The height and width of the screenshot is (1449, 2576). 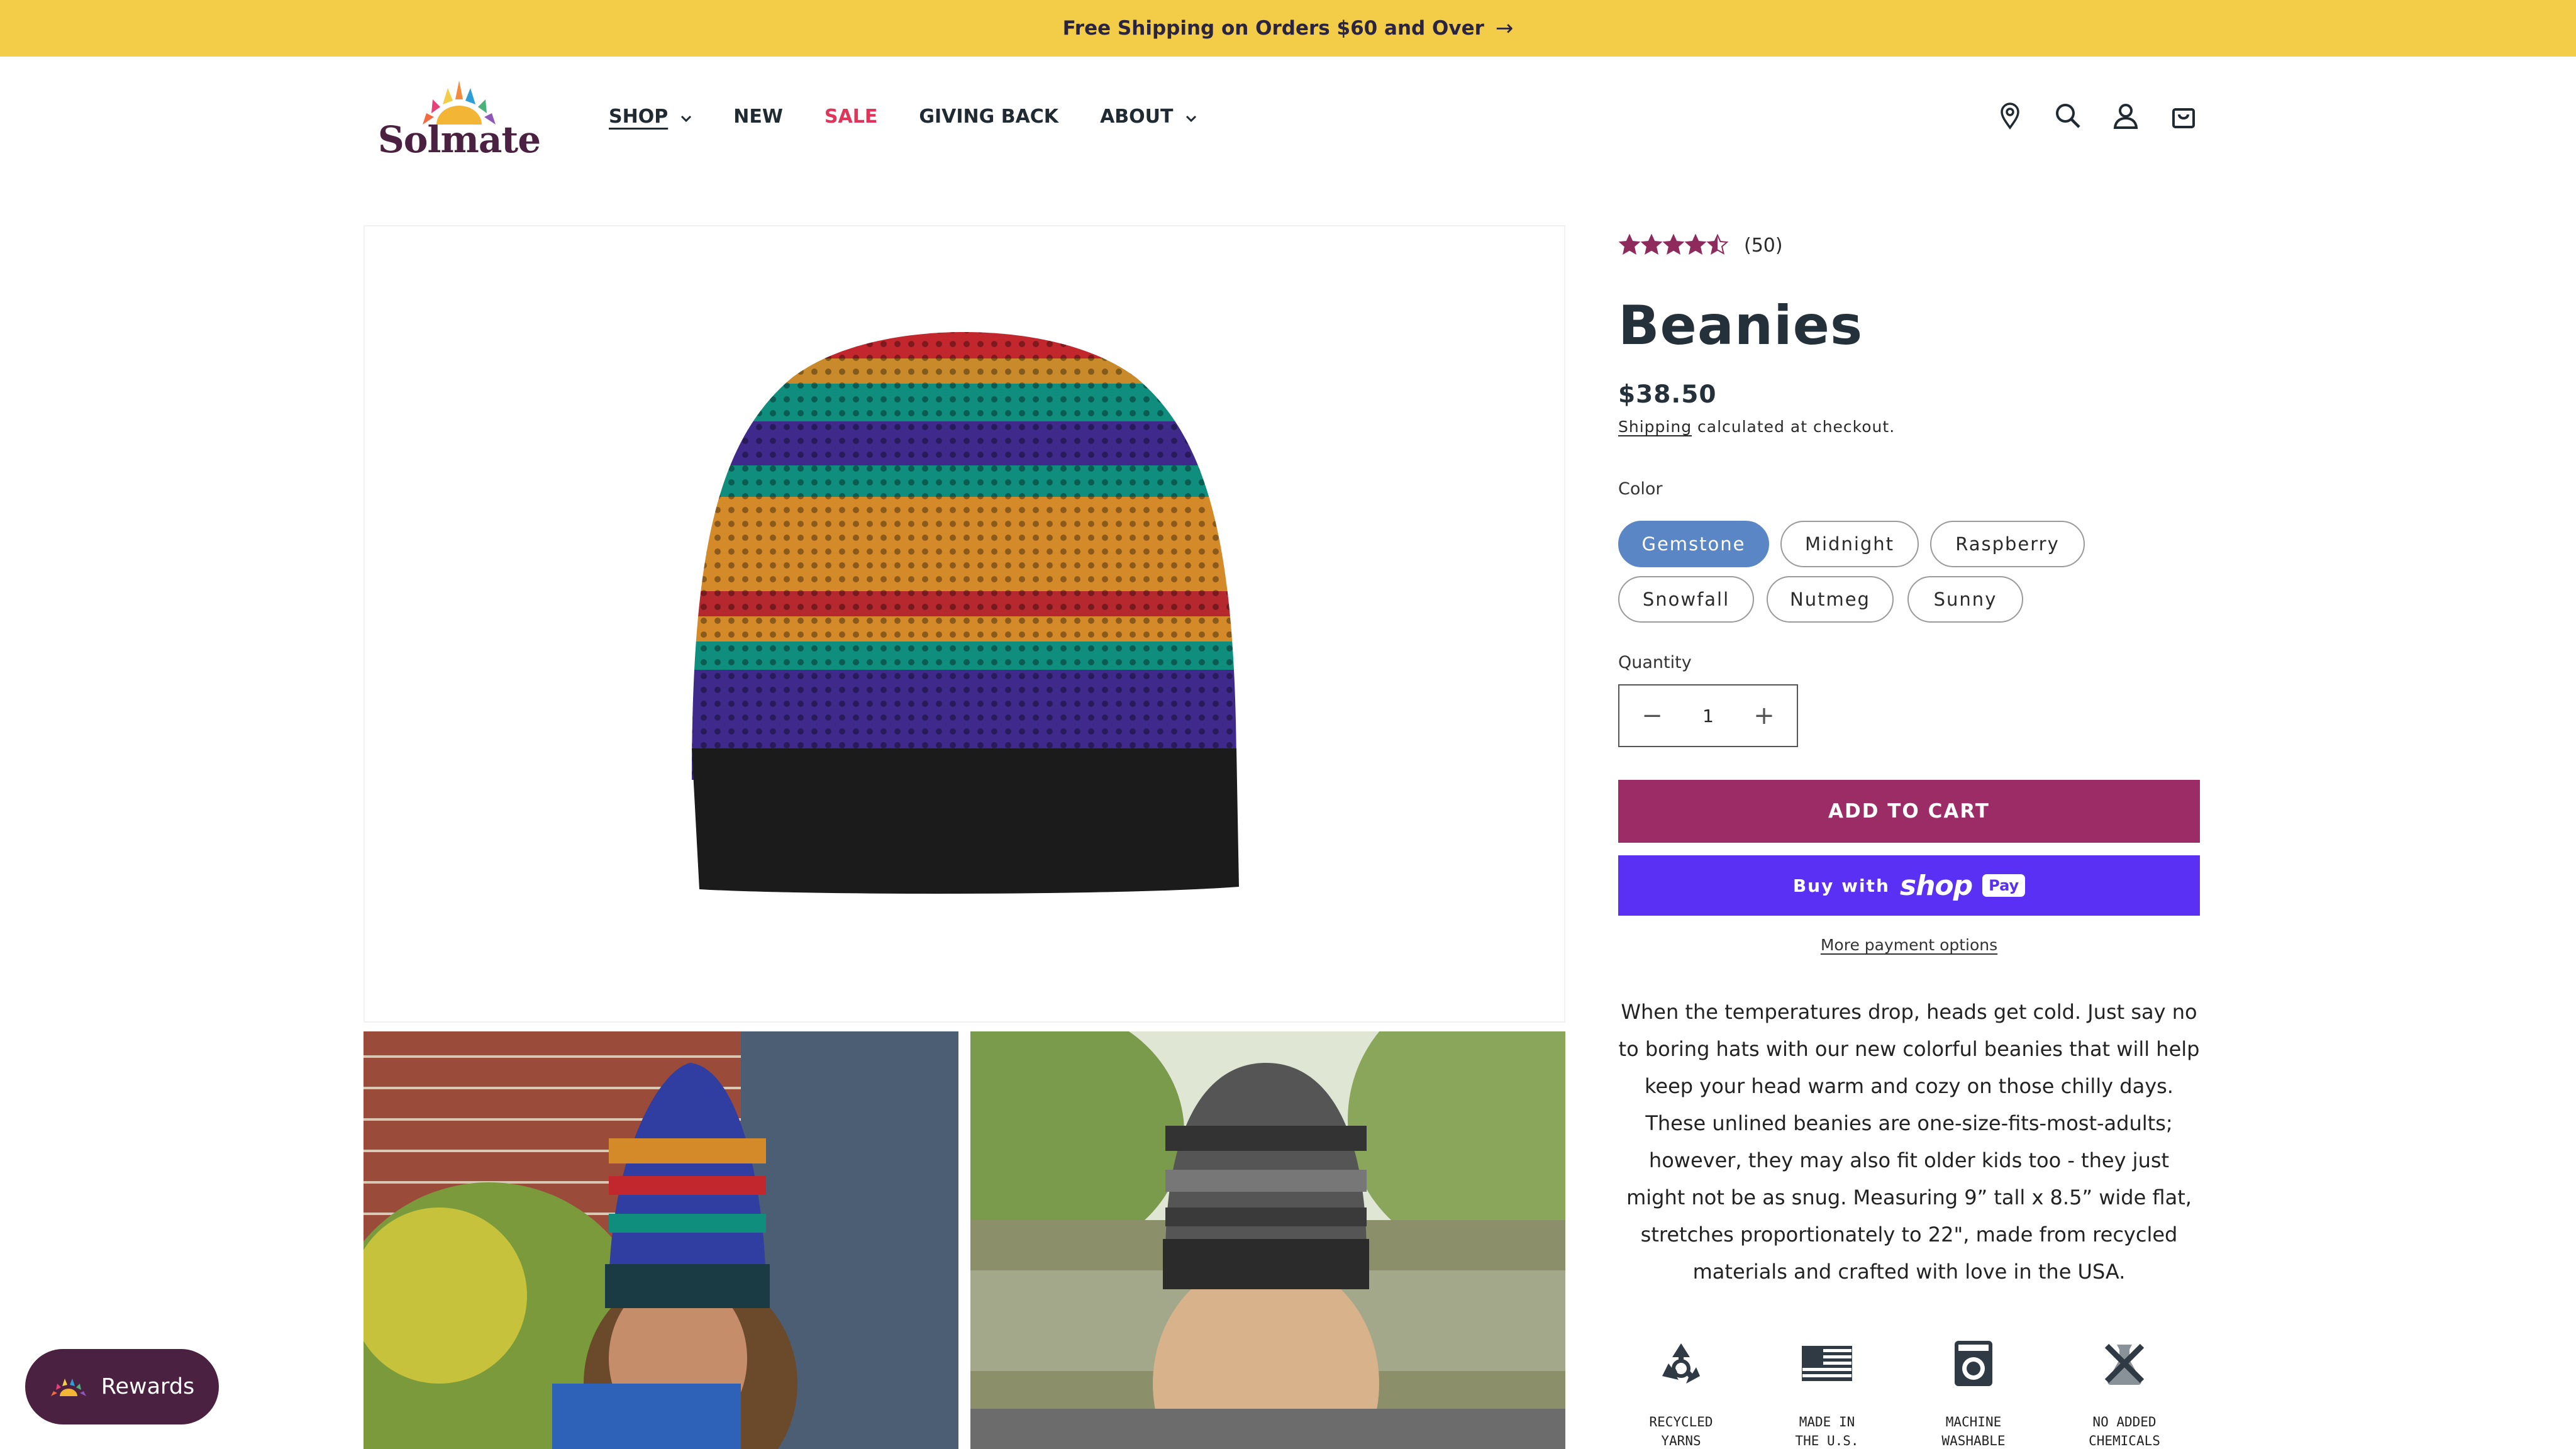 What do you see at coordinates (988, 117) in the screenshot?
I see `nav-giving-back: GIVING BACK` at bounding box center [988, 117].